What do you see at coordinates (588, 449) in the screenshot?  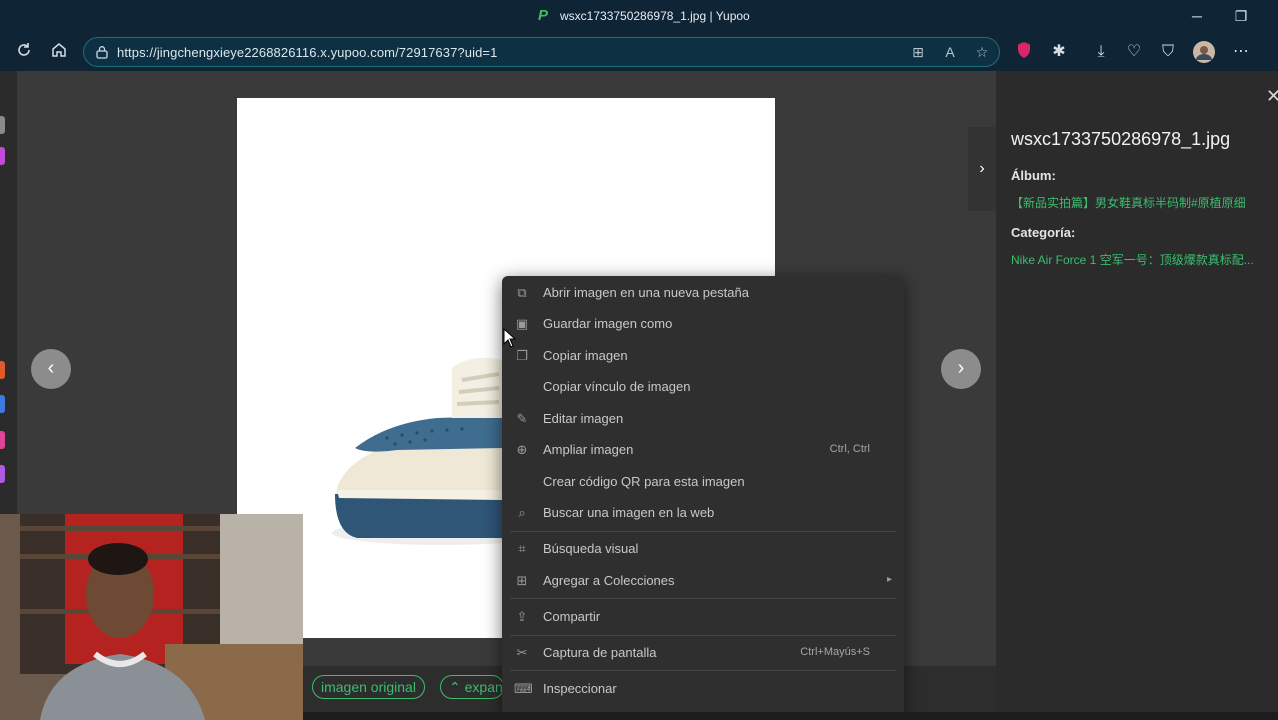 I see `menu-item-label: Ampliar imagen` at bounding box center [588, 449].